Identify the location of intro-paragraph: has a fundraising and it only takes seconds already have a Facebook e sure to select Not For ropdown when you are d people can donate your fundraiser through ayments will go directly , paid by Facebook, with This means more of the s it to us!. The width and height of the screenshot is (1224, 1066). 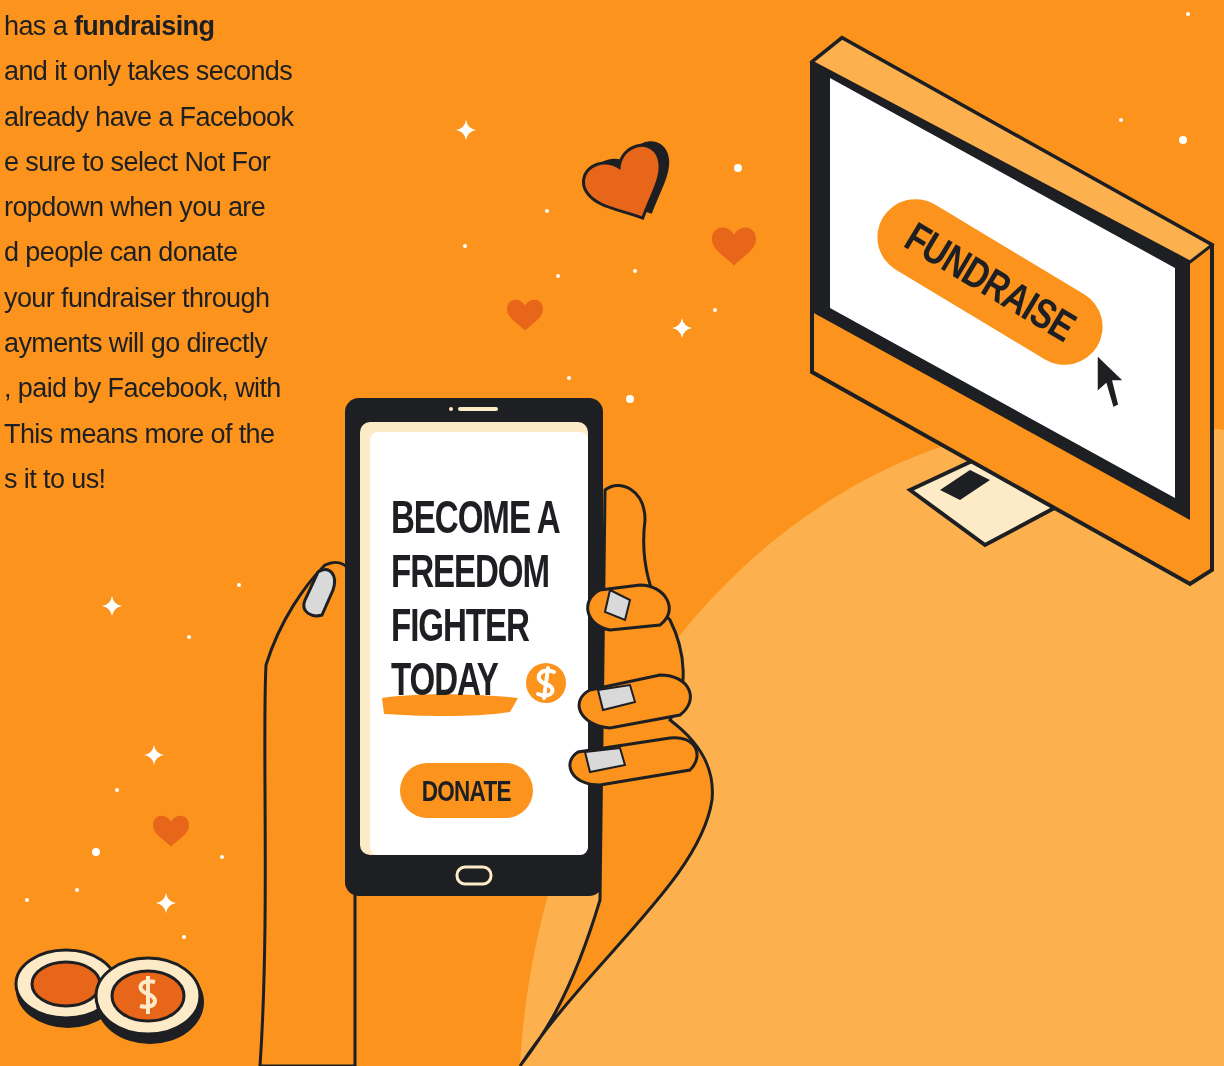
(149, 253).